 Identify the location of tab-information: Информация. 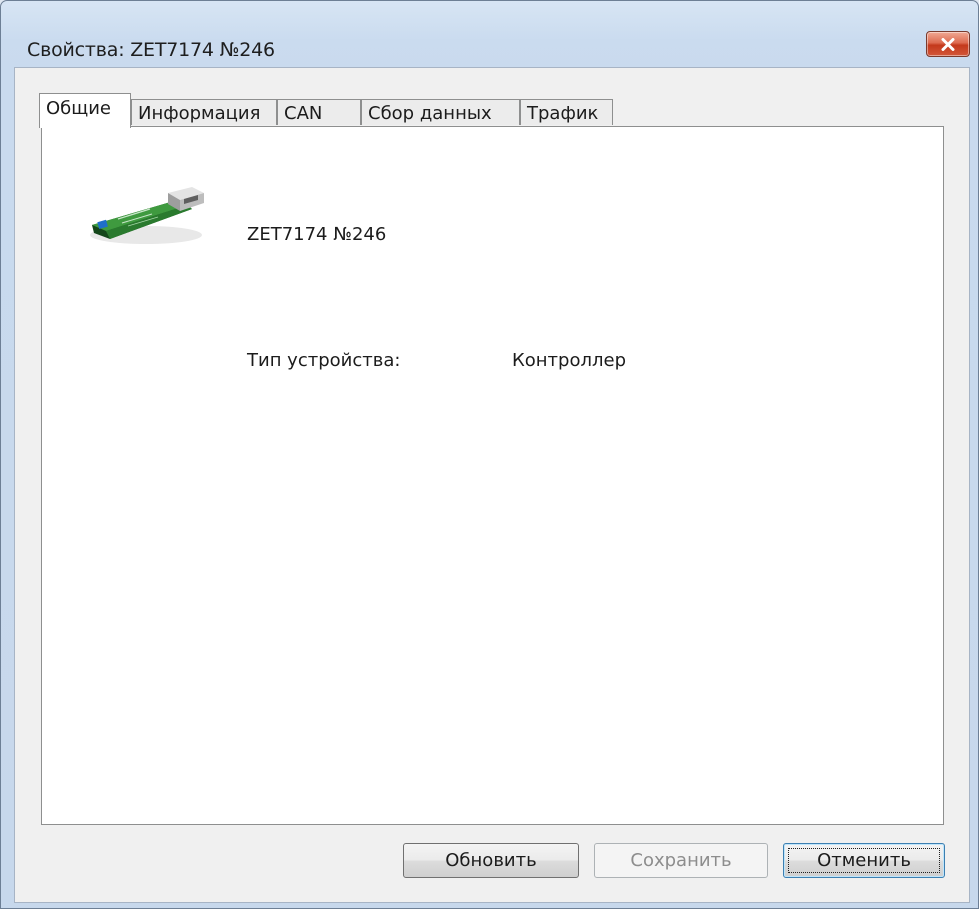
(204, 112).